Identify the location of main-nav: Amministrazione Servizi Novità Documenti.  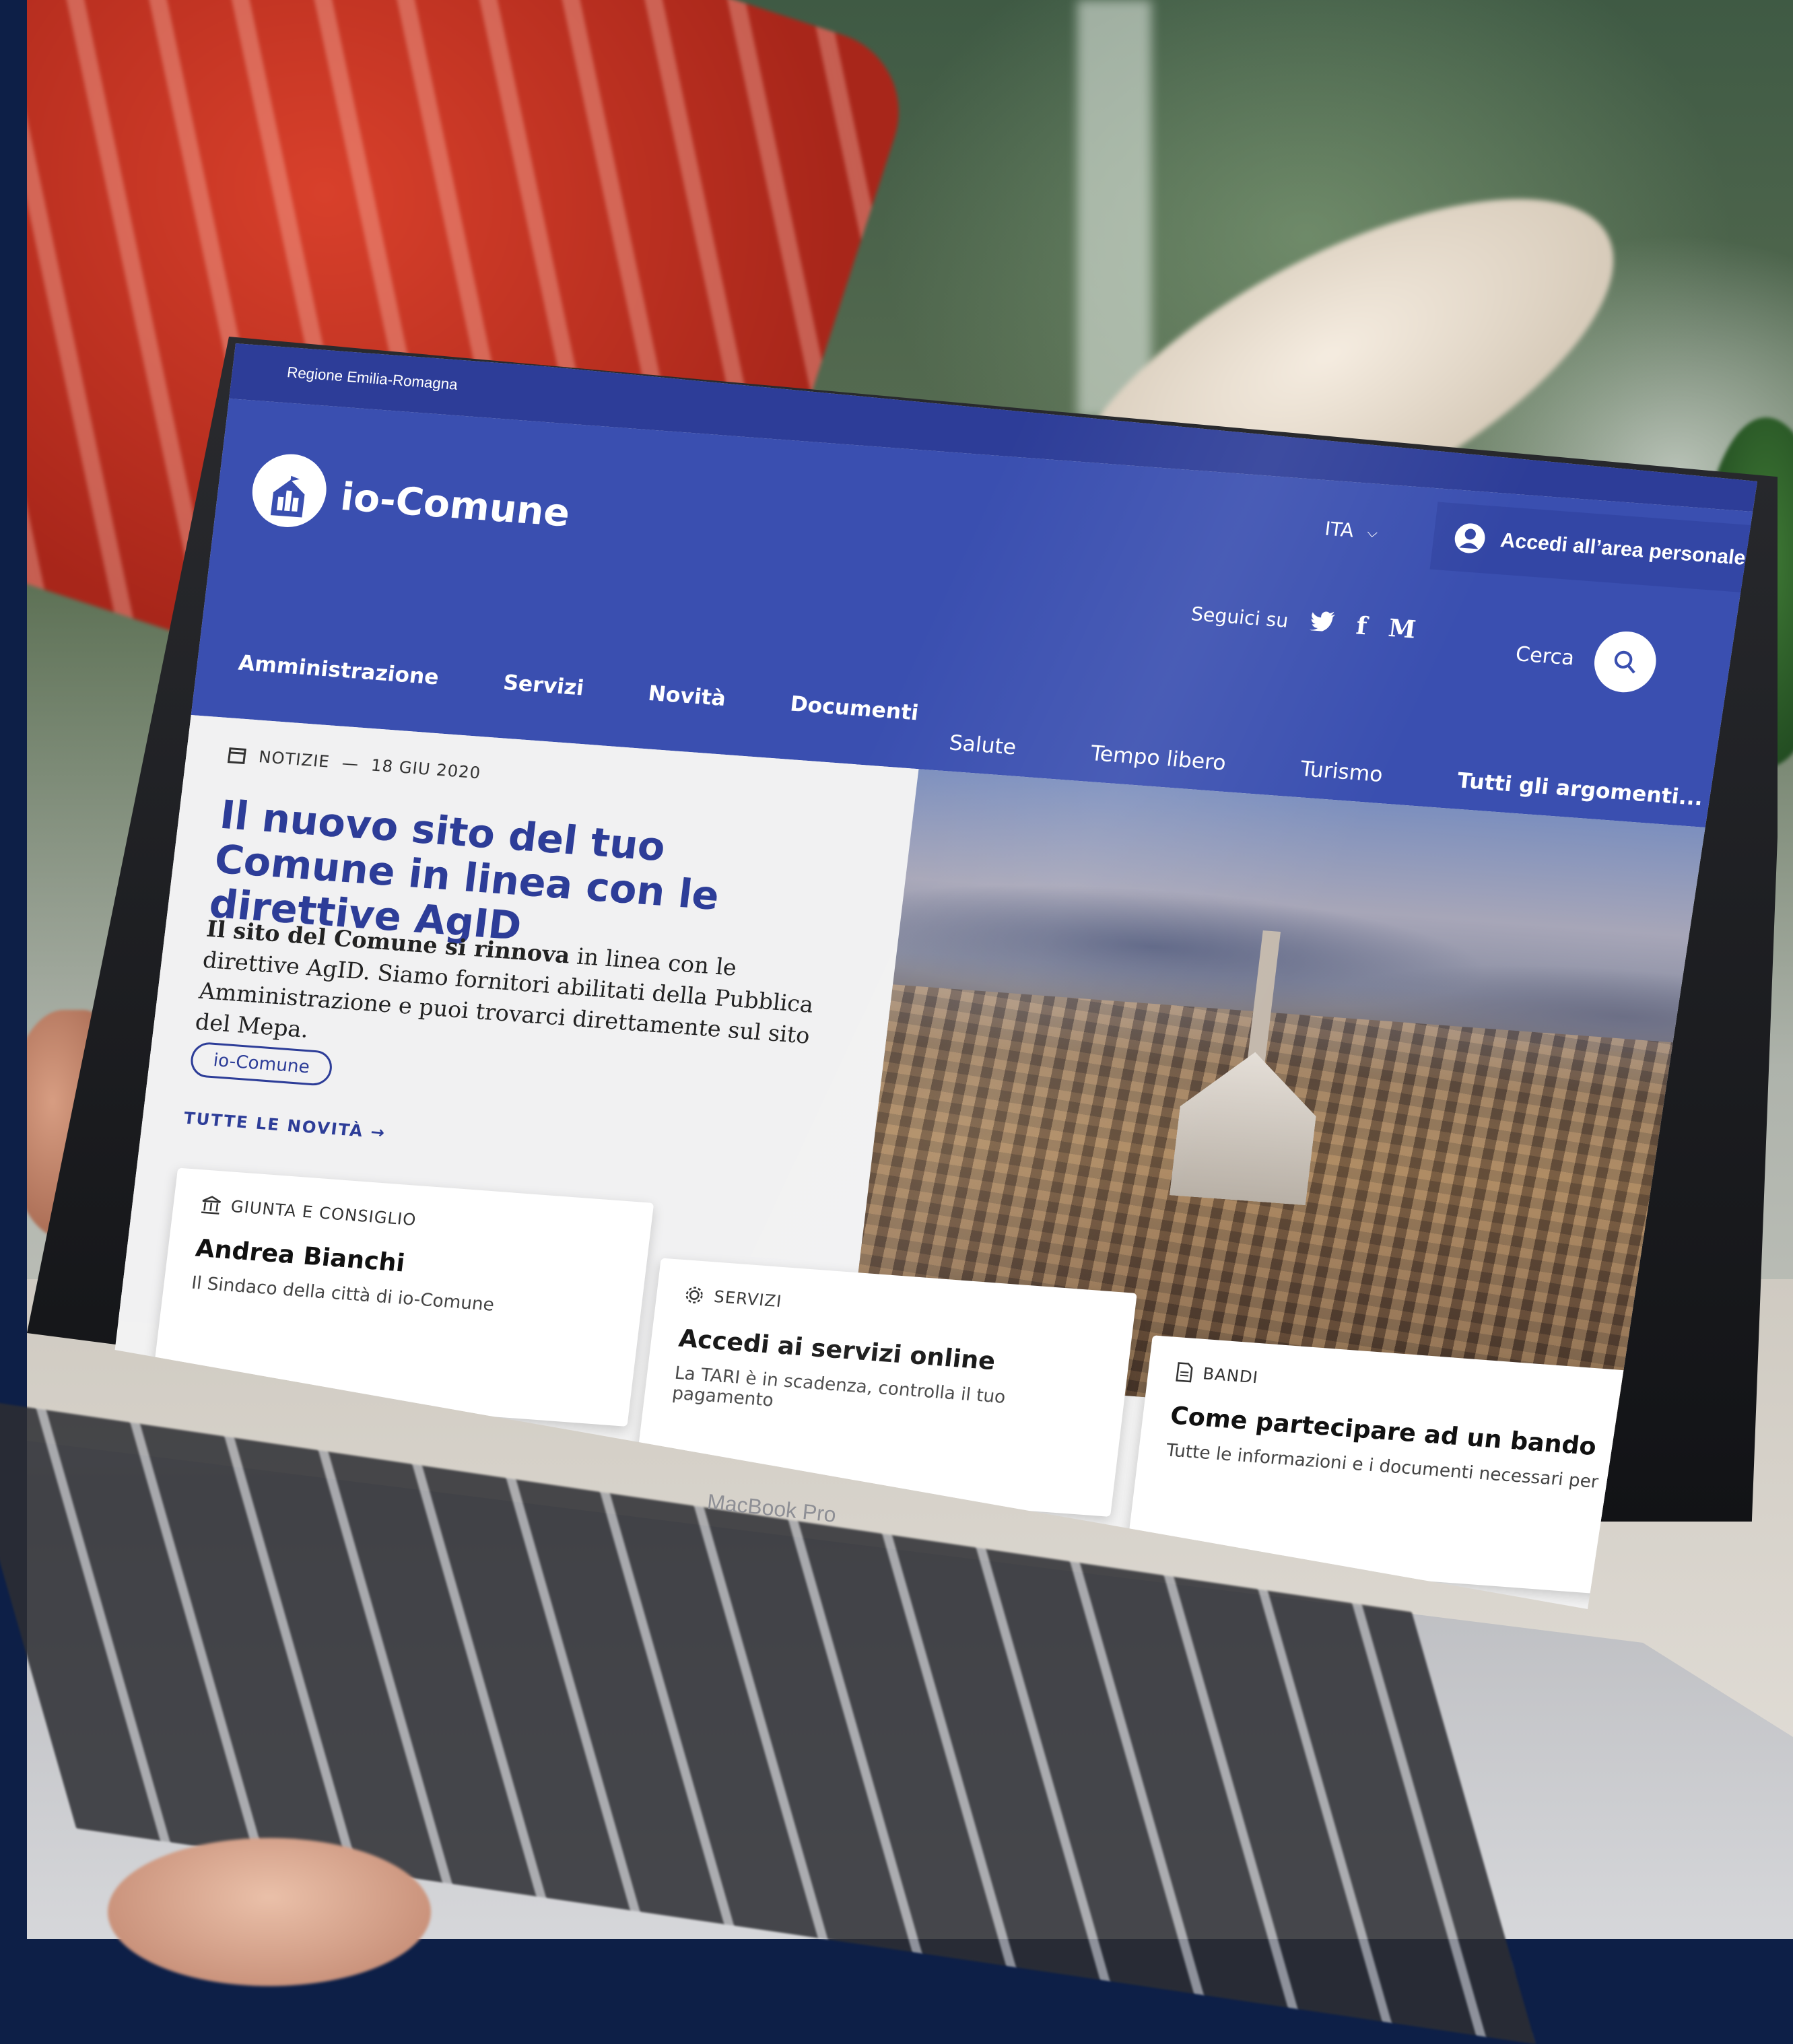
(579, 688).